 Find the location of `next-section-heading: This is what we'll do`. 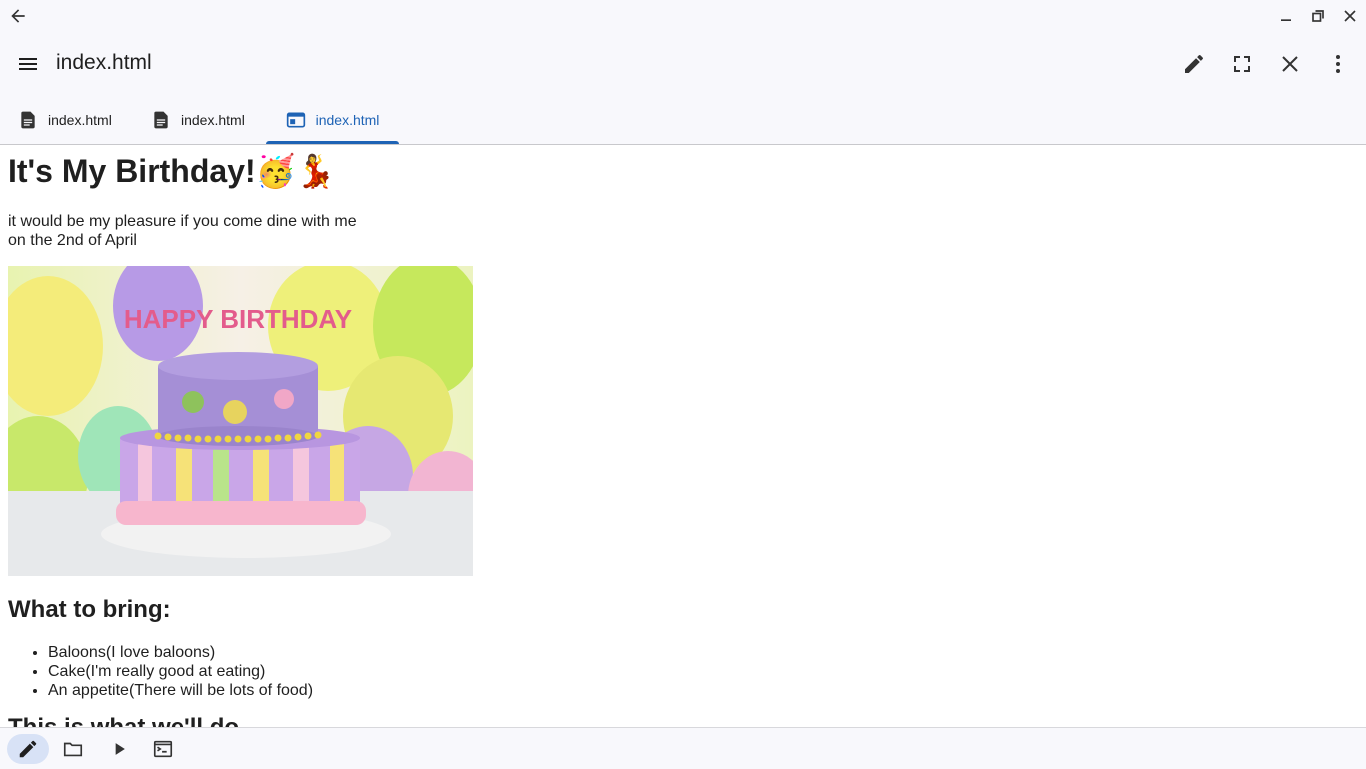

next-section-heading: This is what we'll do is located at coordinates (123, 720).